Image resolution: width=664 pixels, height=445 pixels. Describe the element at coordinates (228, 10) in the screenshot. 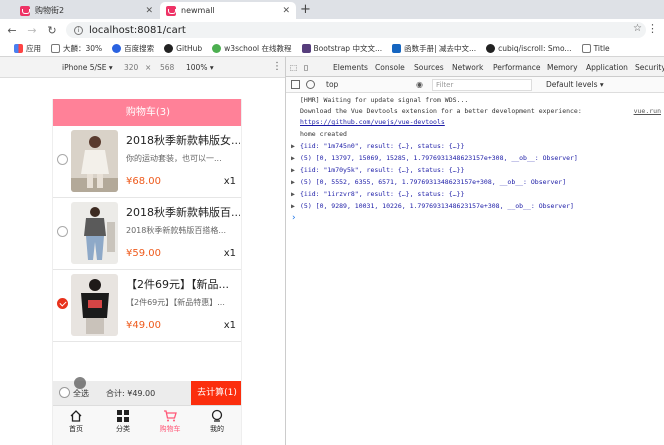

I see `browser-tab-2: newmall ✕` at that location.